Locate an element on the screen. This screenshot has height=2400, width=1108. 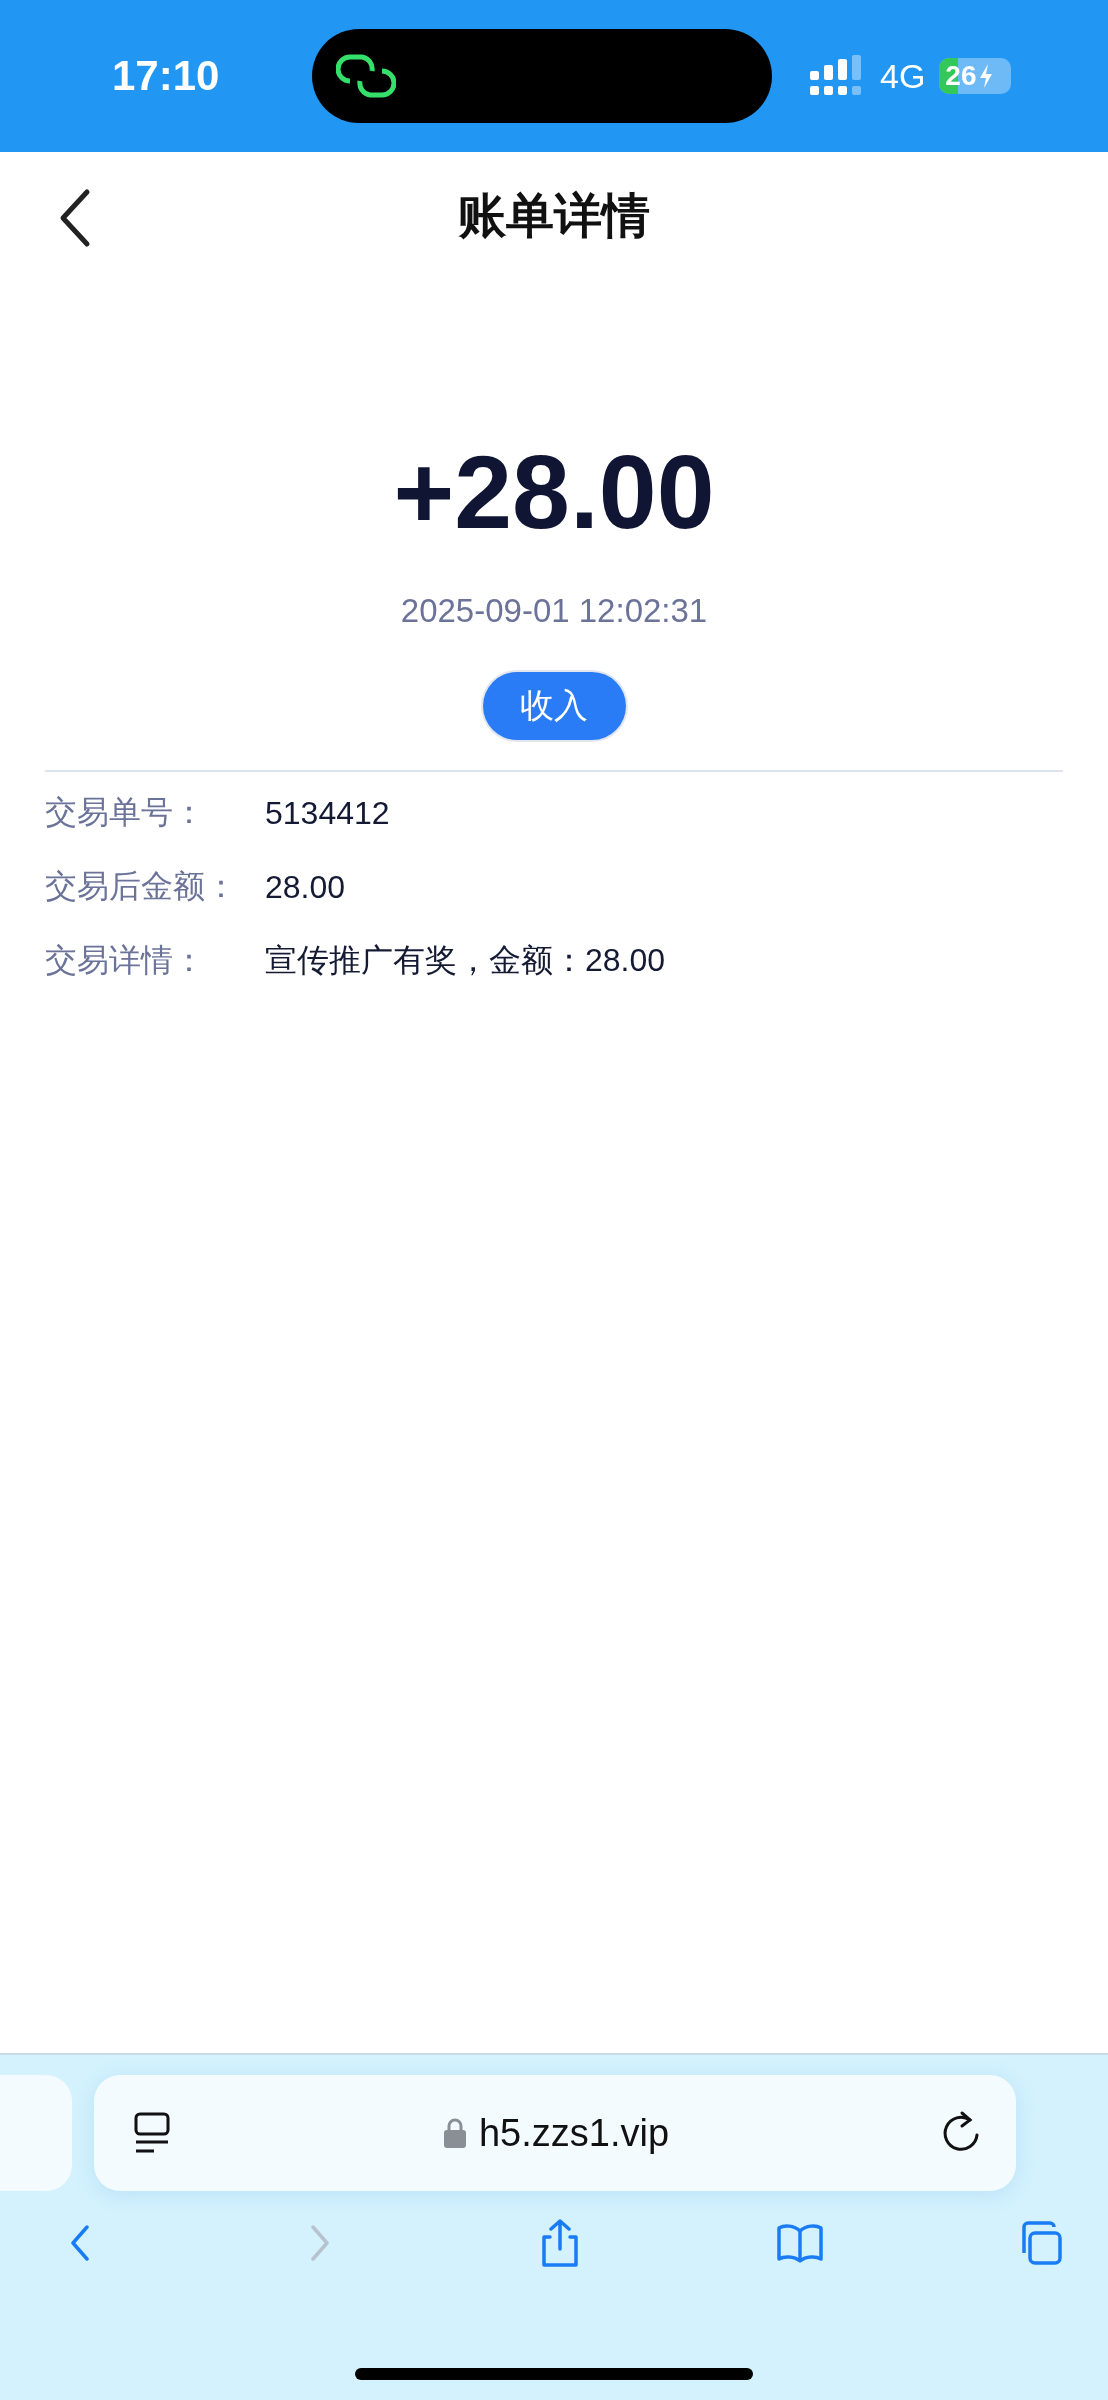
network-label: 4G is located at coordinates (903, 76).